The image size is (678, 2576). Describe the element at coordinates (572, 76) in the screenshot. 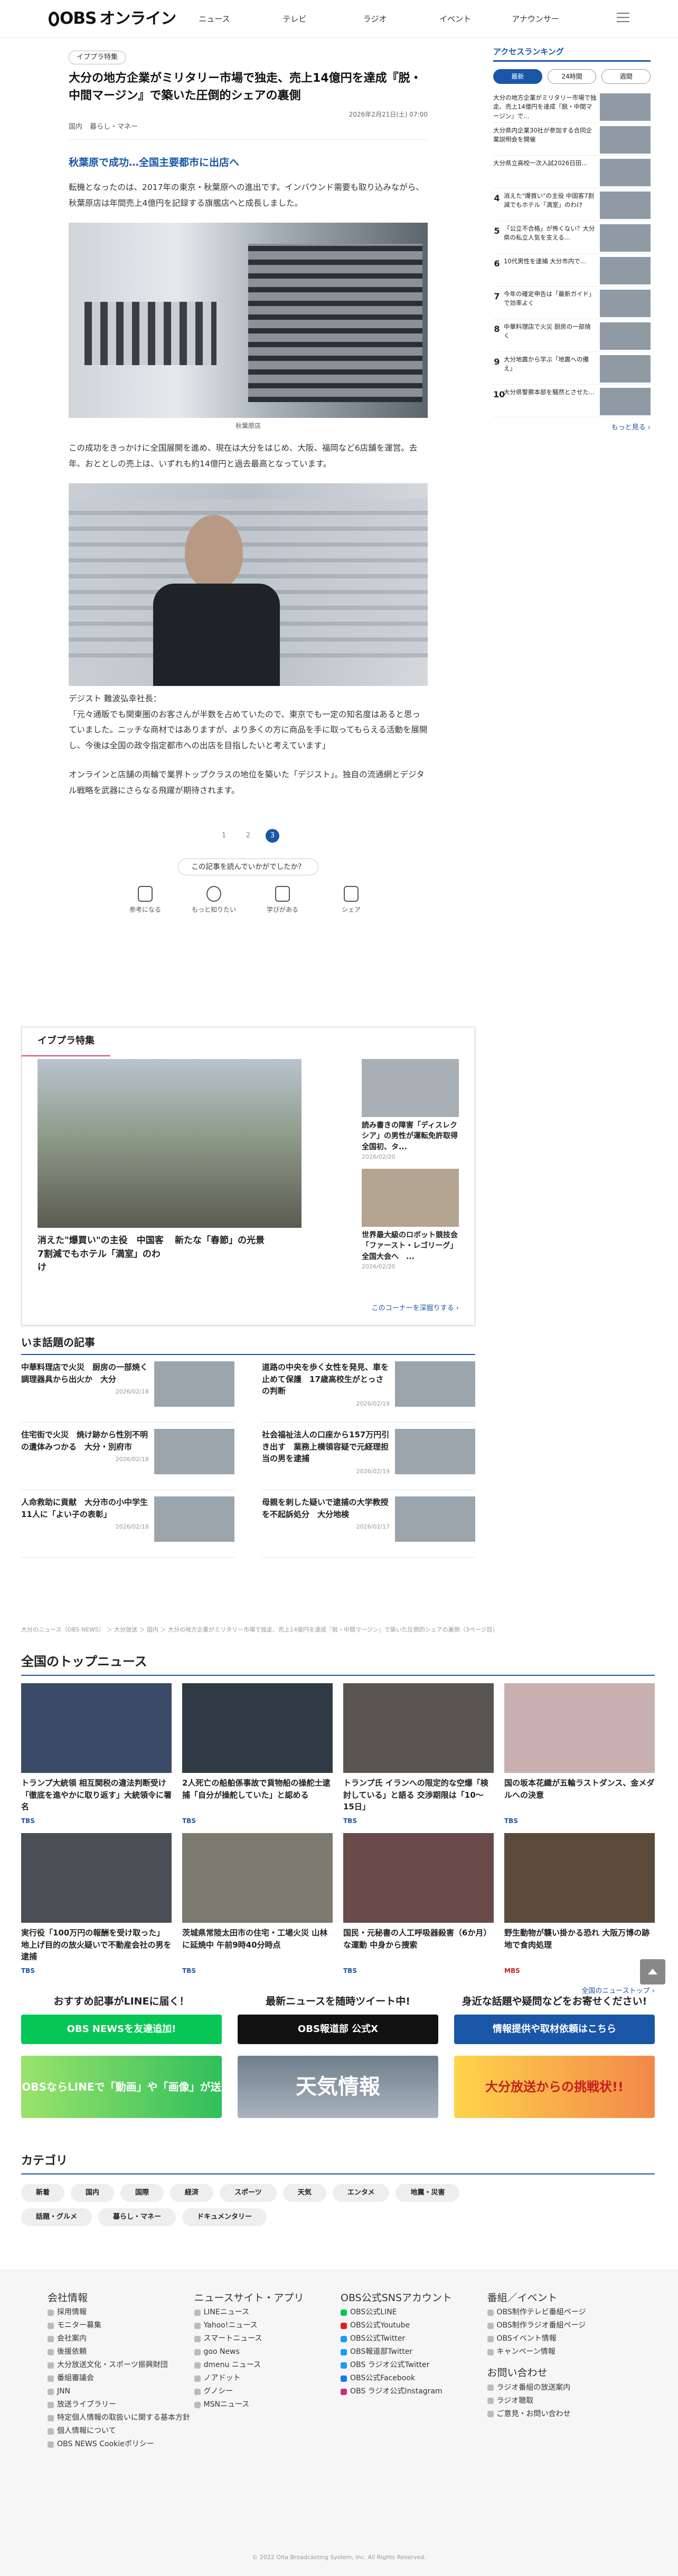

I see `tab-24h: 24時間` at that location.